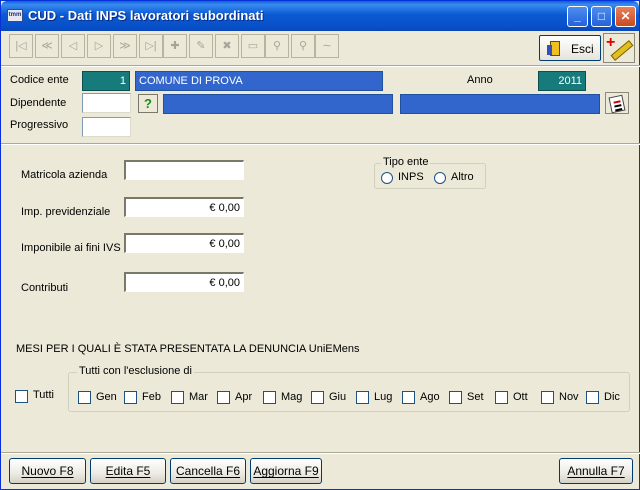 The height and width of the screenshot is (490, 640). What do you see at coordinates (244, 397) in the screenshot?
I see `month-label-apr: Apr` at bounding box center [244, 397].